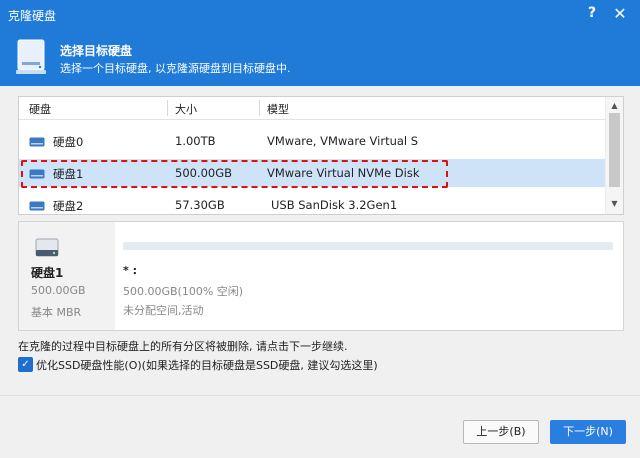  Describe the element at coordinates (67, 276) in the screenshot. I see `disk-summary: 硬盘1 500.00GB 基本 MBR` at that location.